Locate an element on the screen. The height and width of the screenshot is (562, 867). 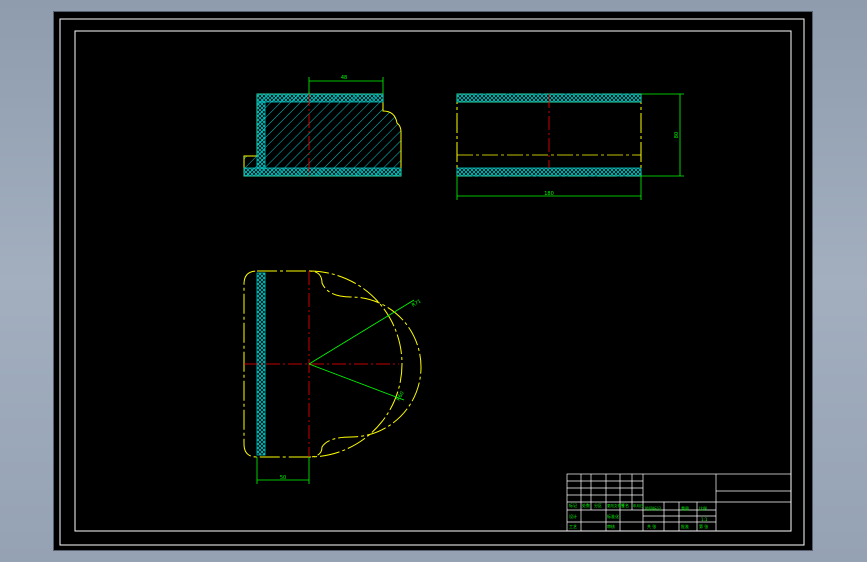
tb-label-design: 设计 is located at coordinates (573, 516).